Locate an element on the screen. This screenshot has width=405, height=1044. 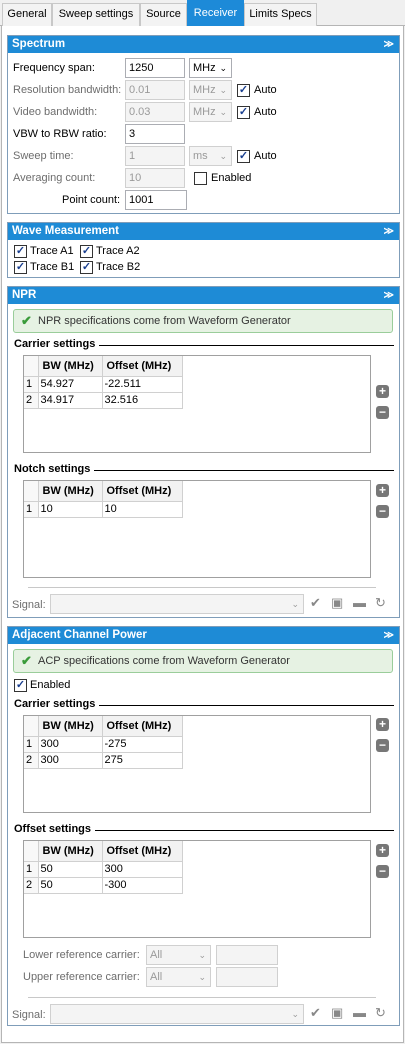
rbw-input: 0.01 is located at coordinates (155, 90).